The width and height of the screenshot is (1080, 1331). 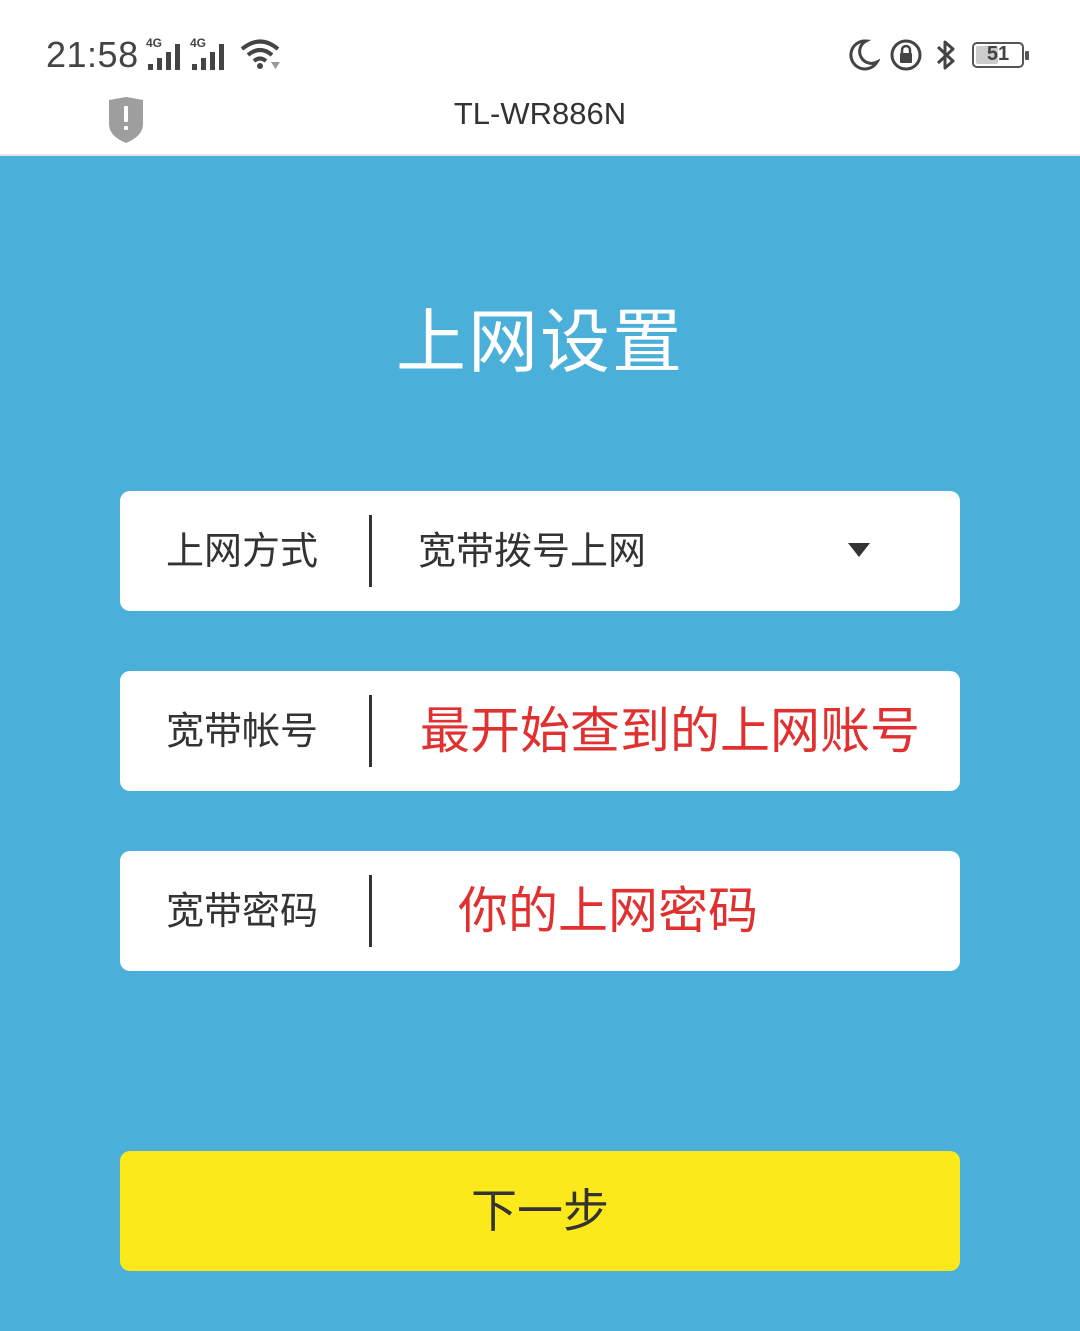 I want to click on moon-icon, so click(x=864, y=55).